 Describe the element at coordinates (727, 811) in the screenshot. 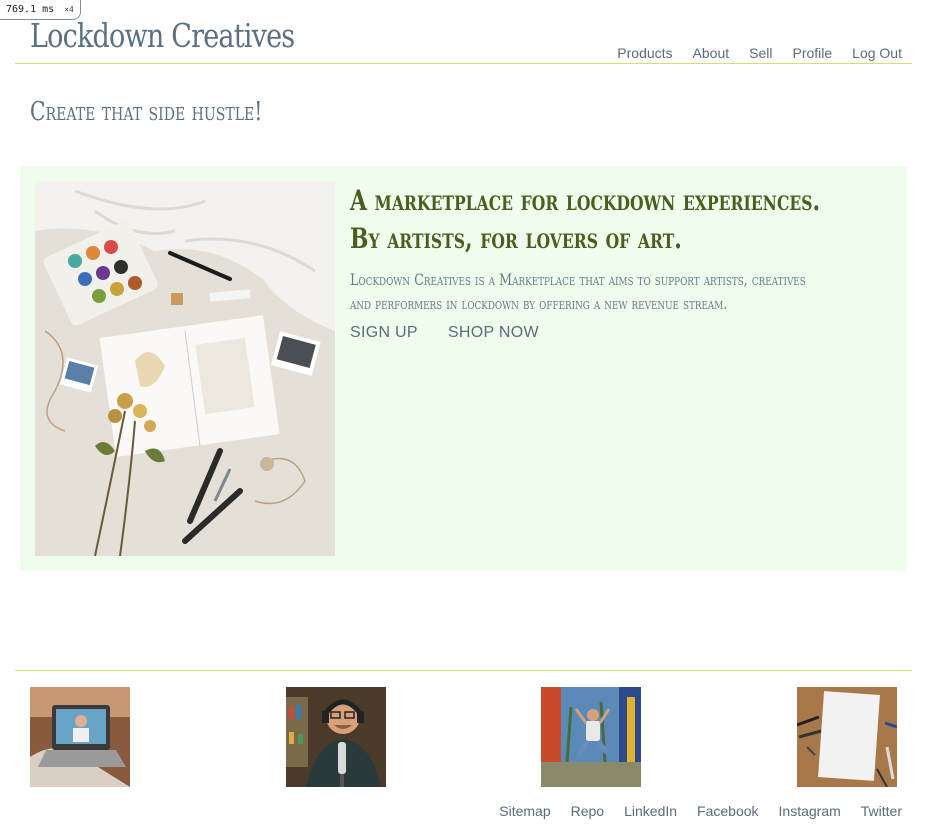

I see `footer-link-facebook: Facebook` at that location.